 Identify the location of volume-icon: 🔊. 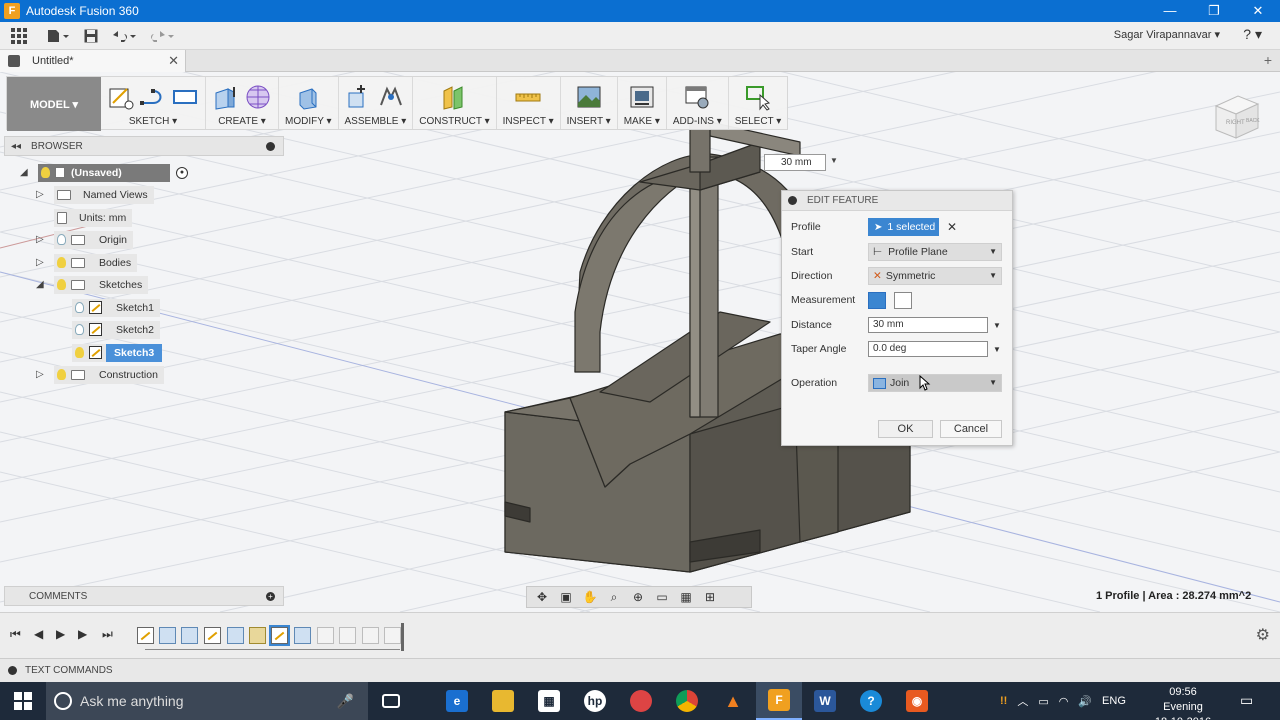
(1085, 701).